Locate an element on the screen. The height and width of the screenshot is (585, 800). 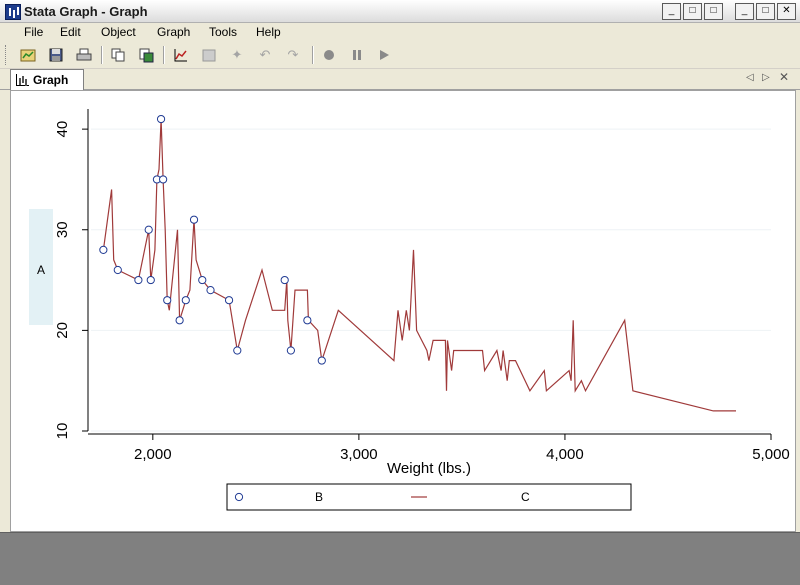
menu-object: Object is located at coordinates (118, 32).